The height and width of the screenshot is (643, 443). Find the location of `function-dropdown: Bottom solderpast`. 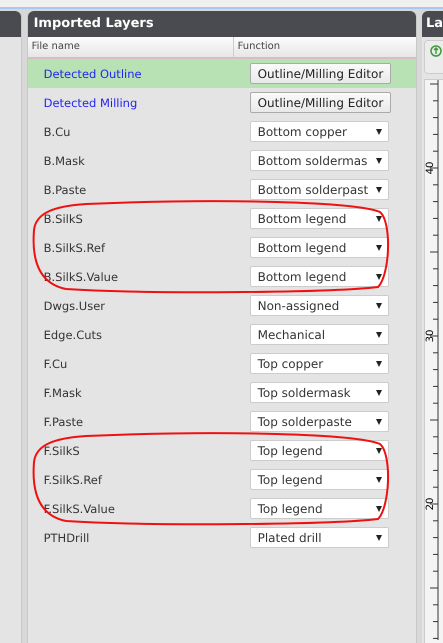

function-dropdown: Bottom solderpast is located at coordinates (319, 189).